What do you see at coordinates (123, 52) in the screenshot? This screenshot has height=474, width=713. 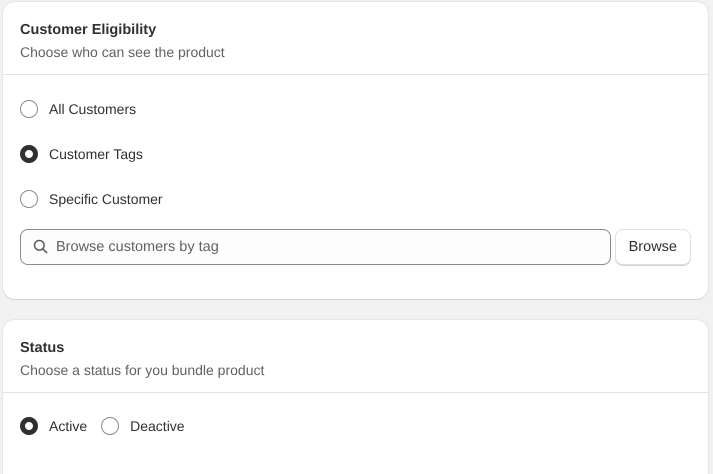 I see `card-subtitle: Choose who can see the product` at bounding box center [123, 52].